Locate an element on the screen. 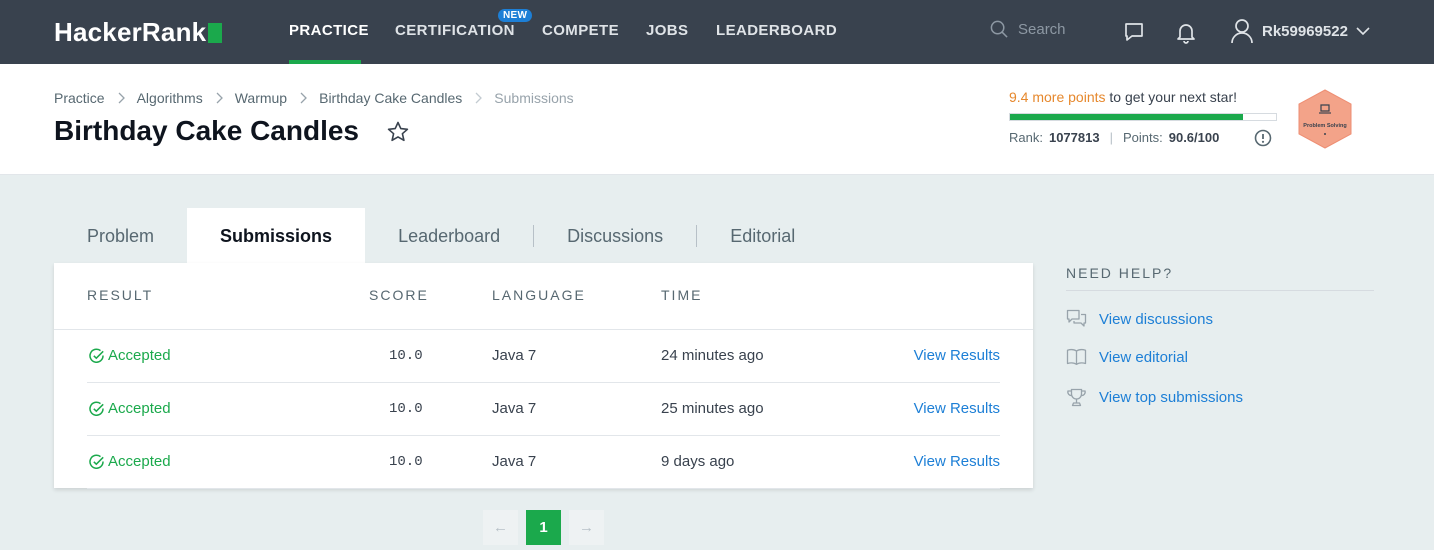 Image resolution: width=1434 pixels, height=550 pixels. search-box is located at coordinates (1054, 29).